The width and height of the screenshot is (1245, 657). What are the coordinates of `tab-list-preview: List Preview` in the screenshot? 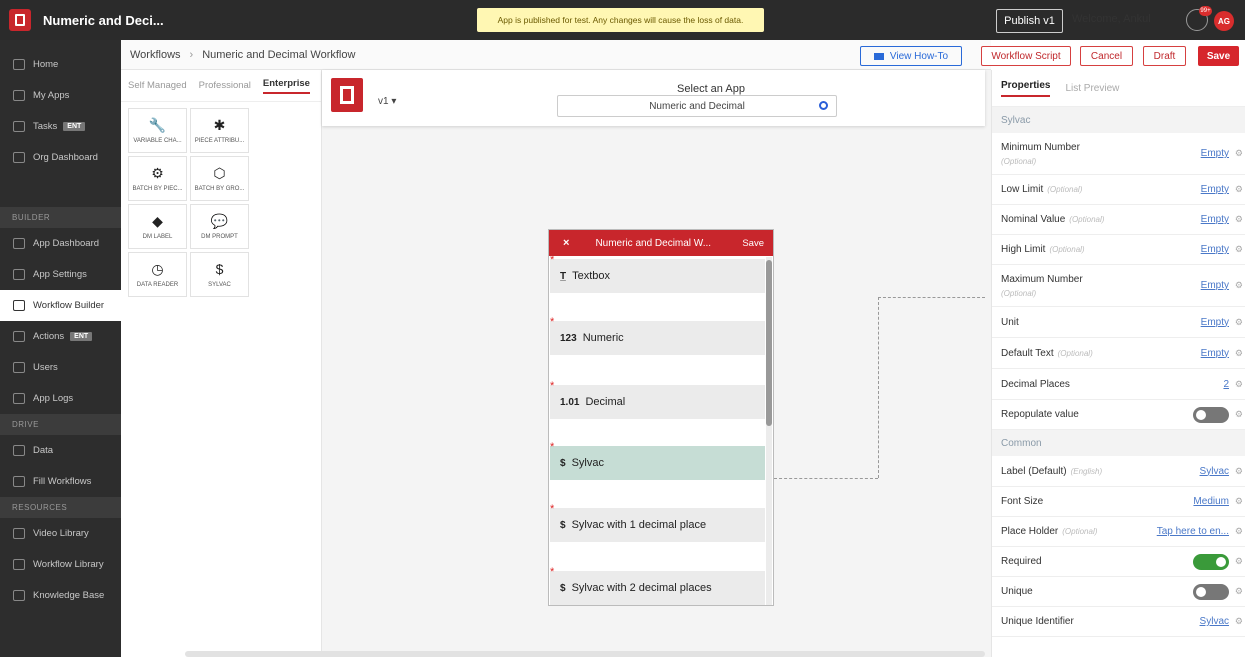 It's located at (1092, 88).